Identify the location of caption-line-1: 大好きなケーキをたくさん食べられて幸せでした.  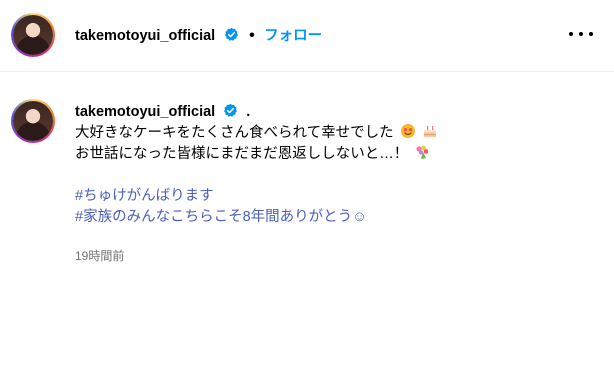
(335, 133).